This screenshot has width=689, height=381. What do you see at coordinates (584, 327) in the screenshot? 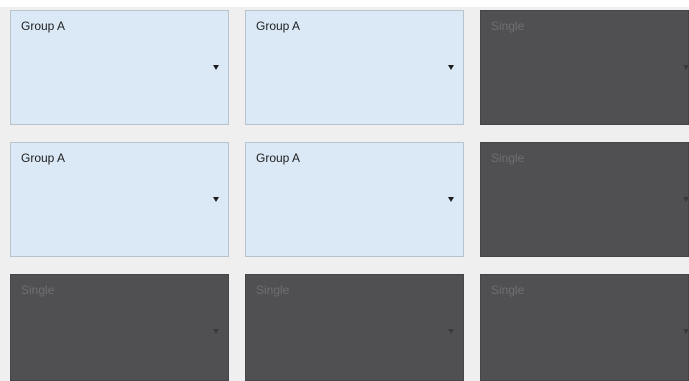
I see `select-cell-r3c3: Single` at bounding box center [584, 327].